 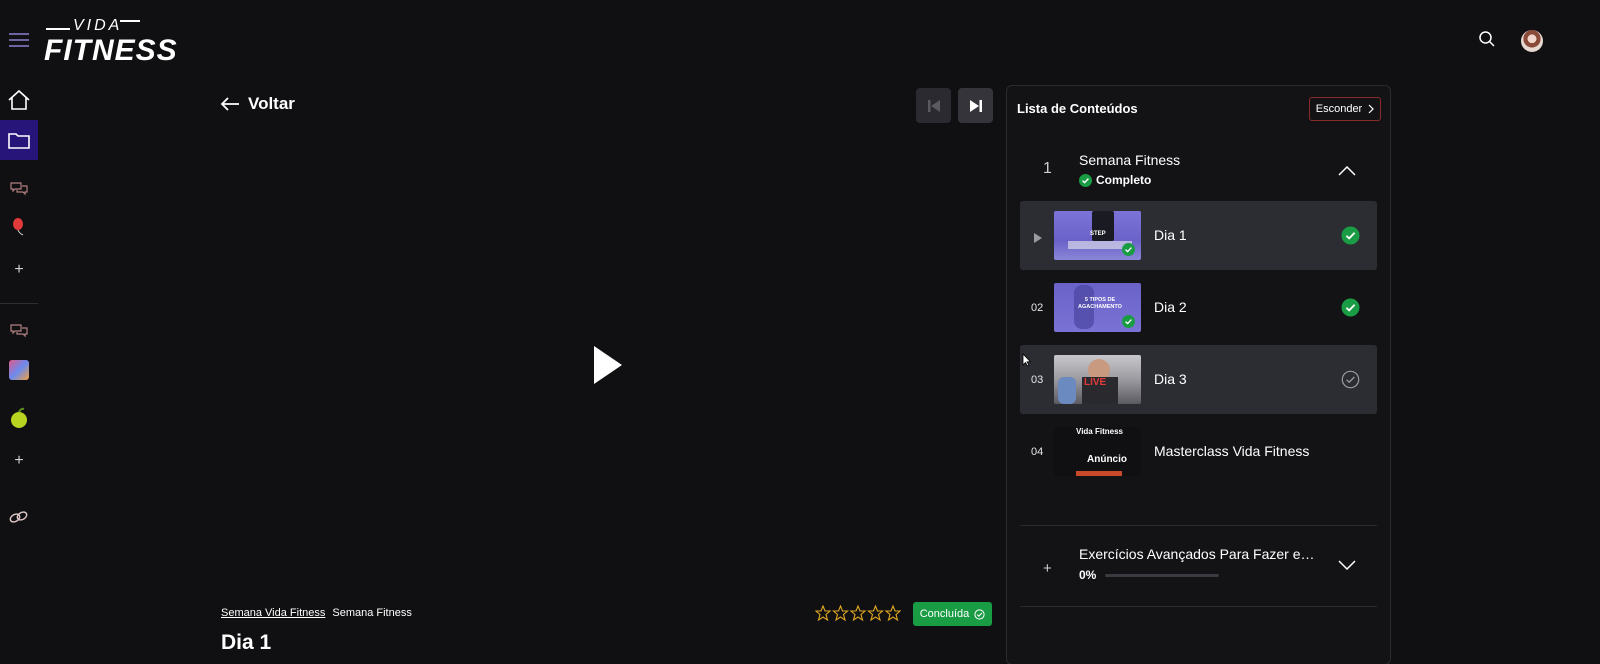 I want to click on incomplete-check-icon, so click(x=1350, y=382).